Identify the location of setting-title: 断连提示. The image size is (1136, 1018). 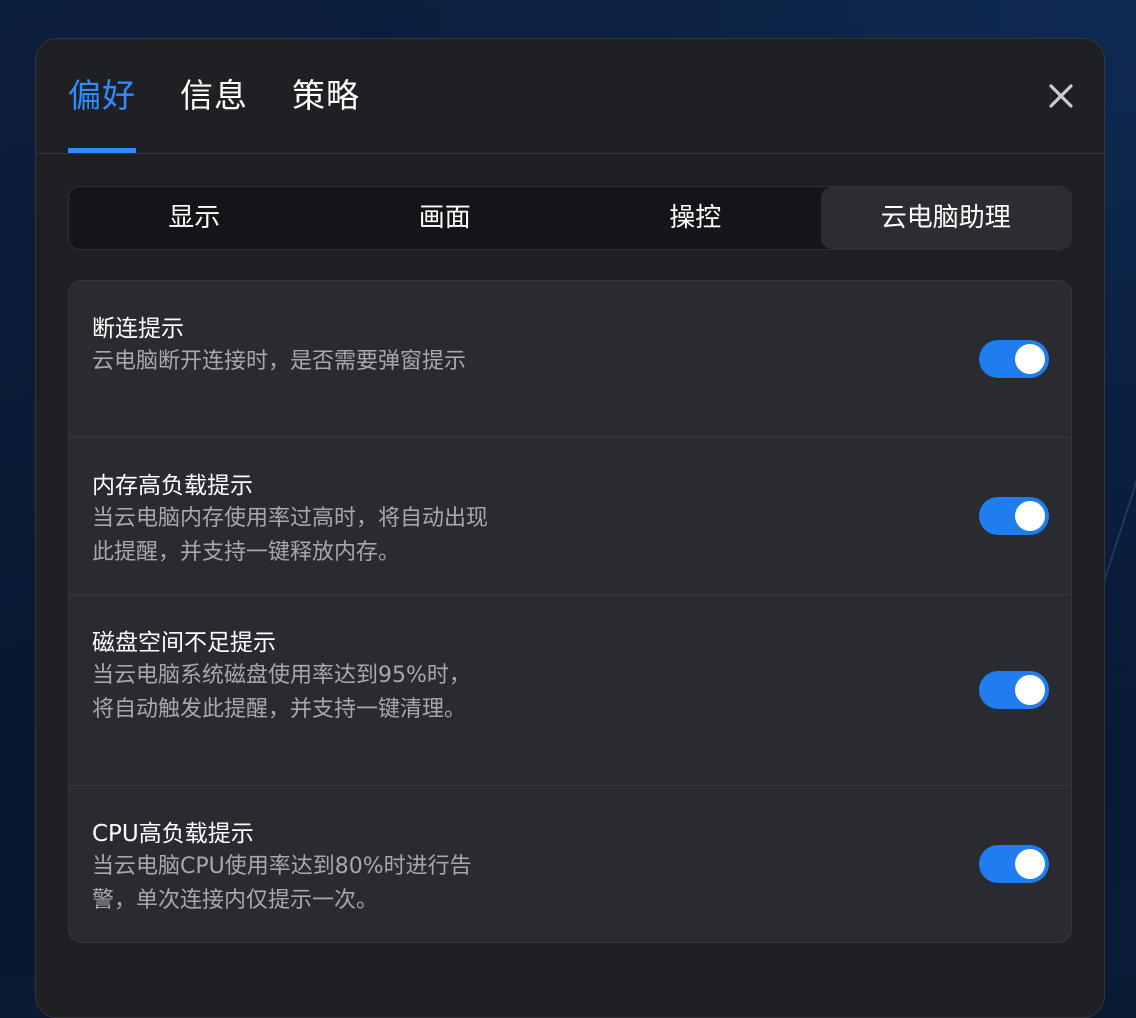
(138, 329).